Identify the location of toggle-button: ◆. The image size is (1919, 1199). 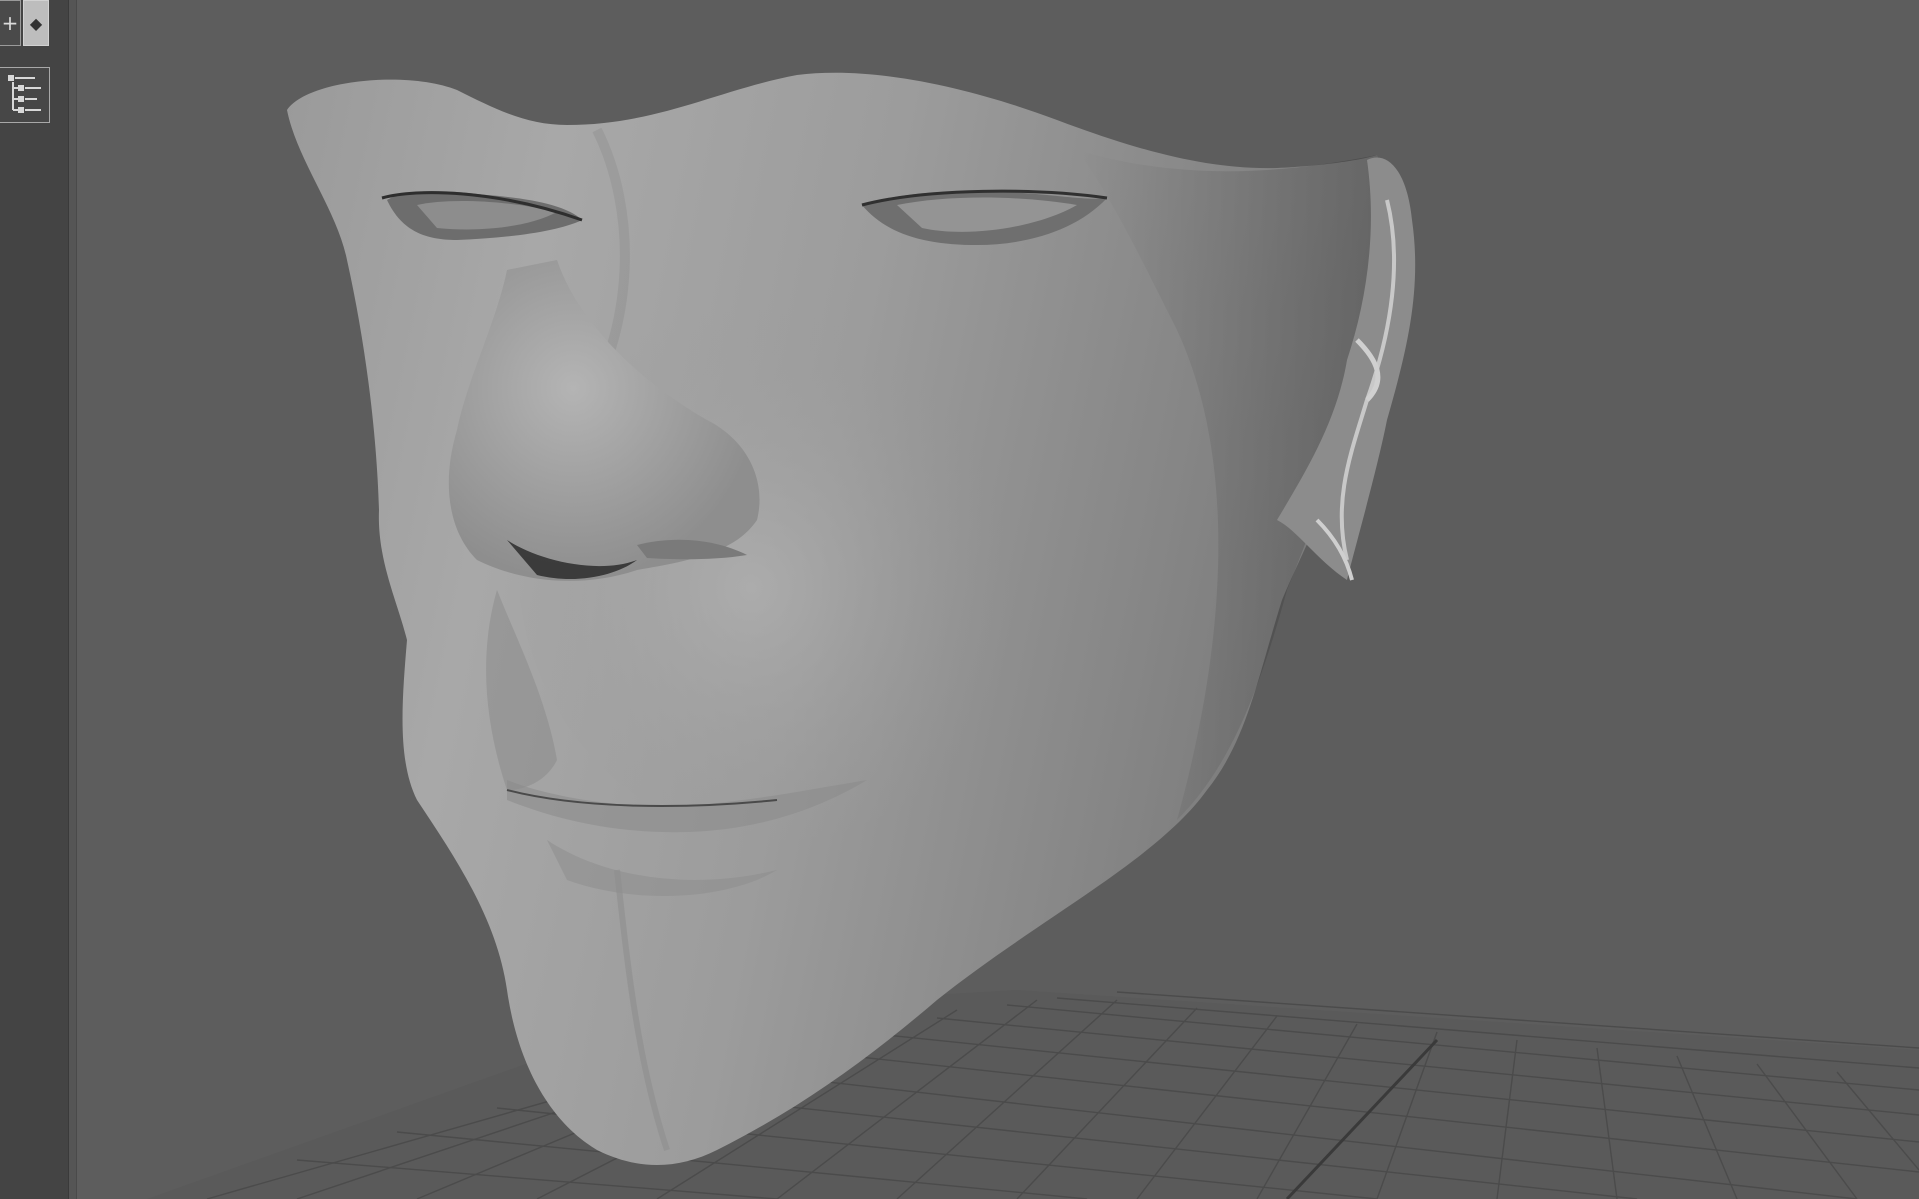
(36, 23).